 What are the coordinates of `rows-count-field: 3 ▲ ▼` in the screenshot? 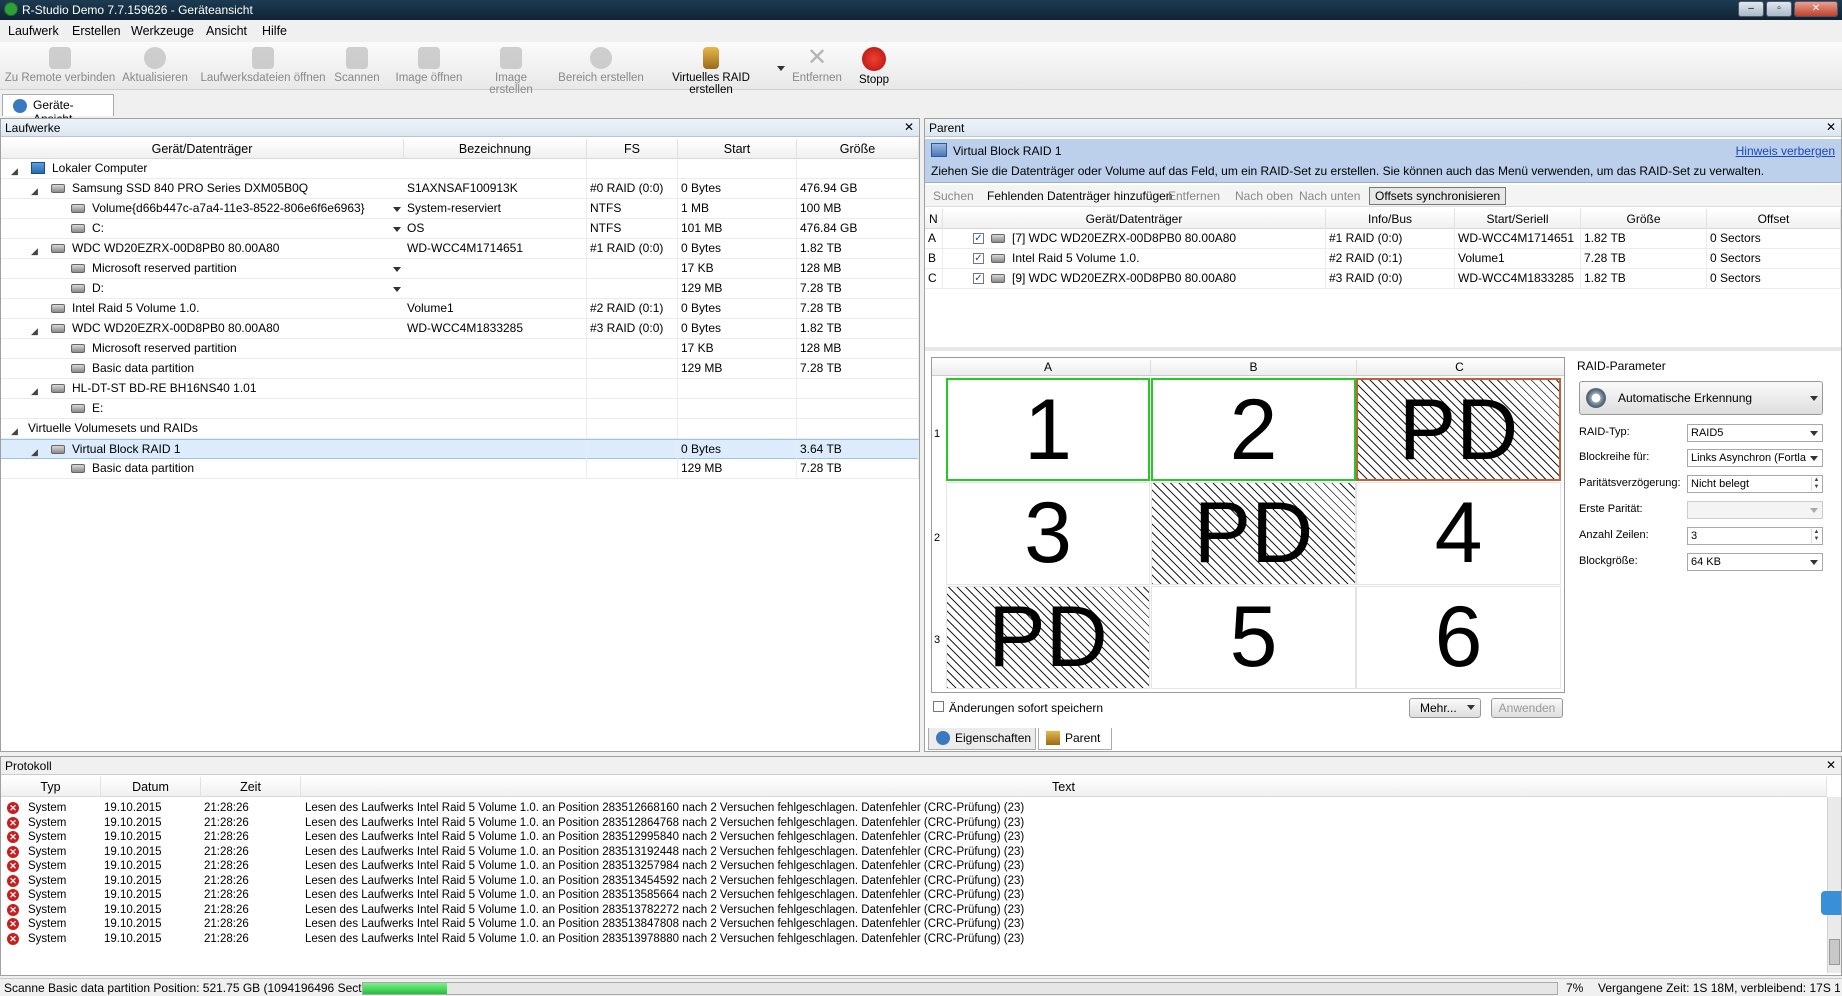 It's located at (1755, 536).